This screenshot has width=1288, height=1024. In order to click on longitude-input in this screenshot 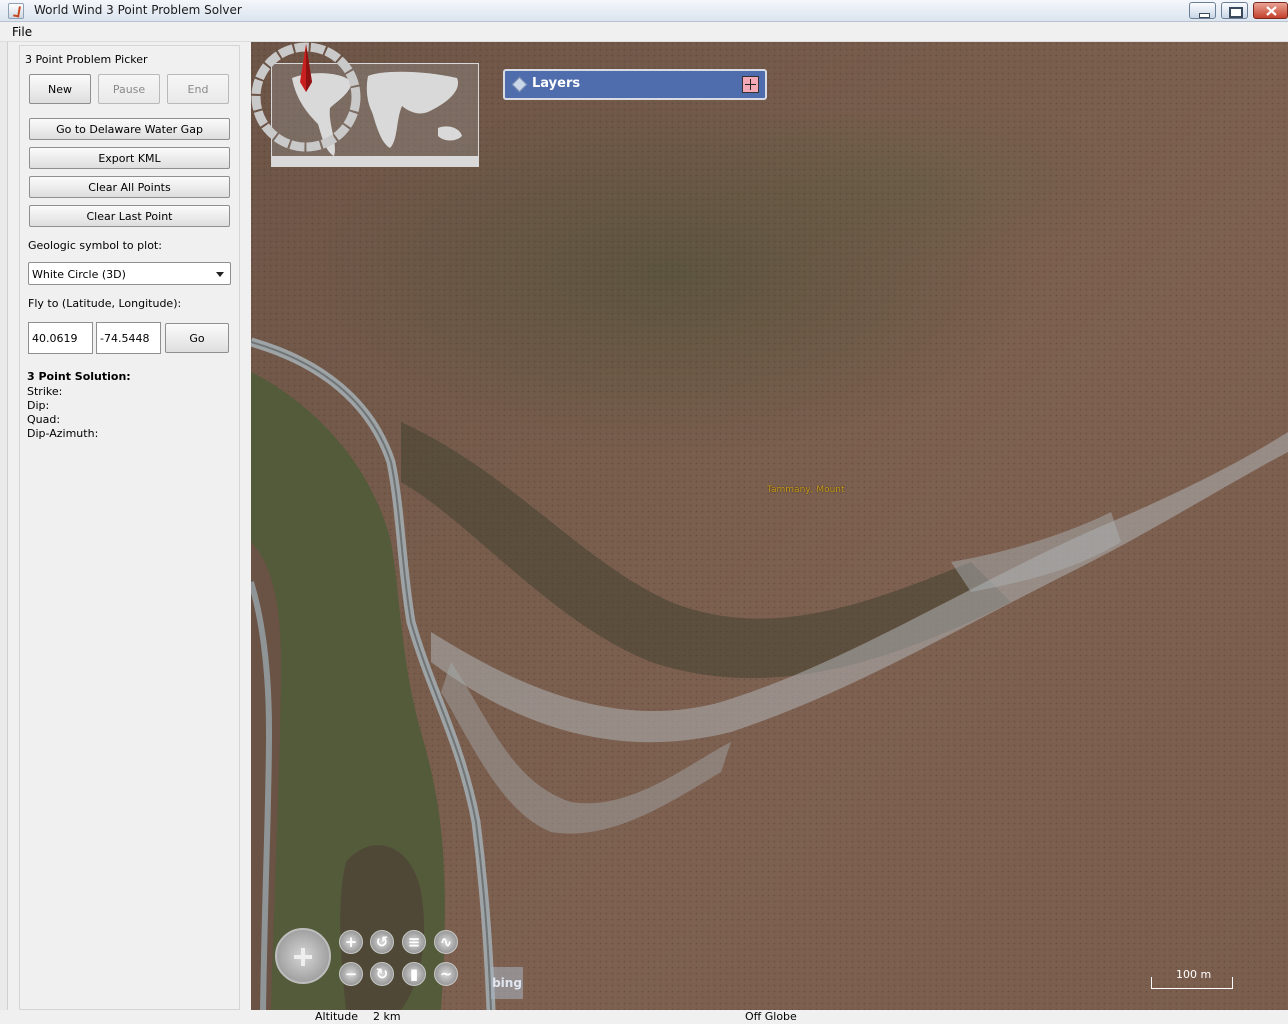, I will do `click(128, 338)`.